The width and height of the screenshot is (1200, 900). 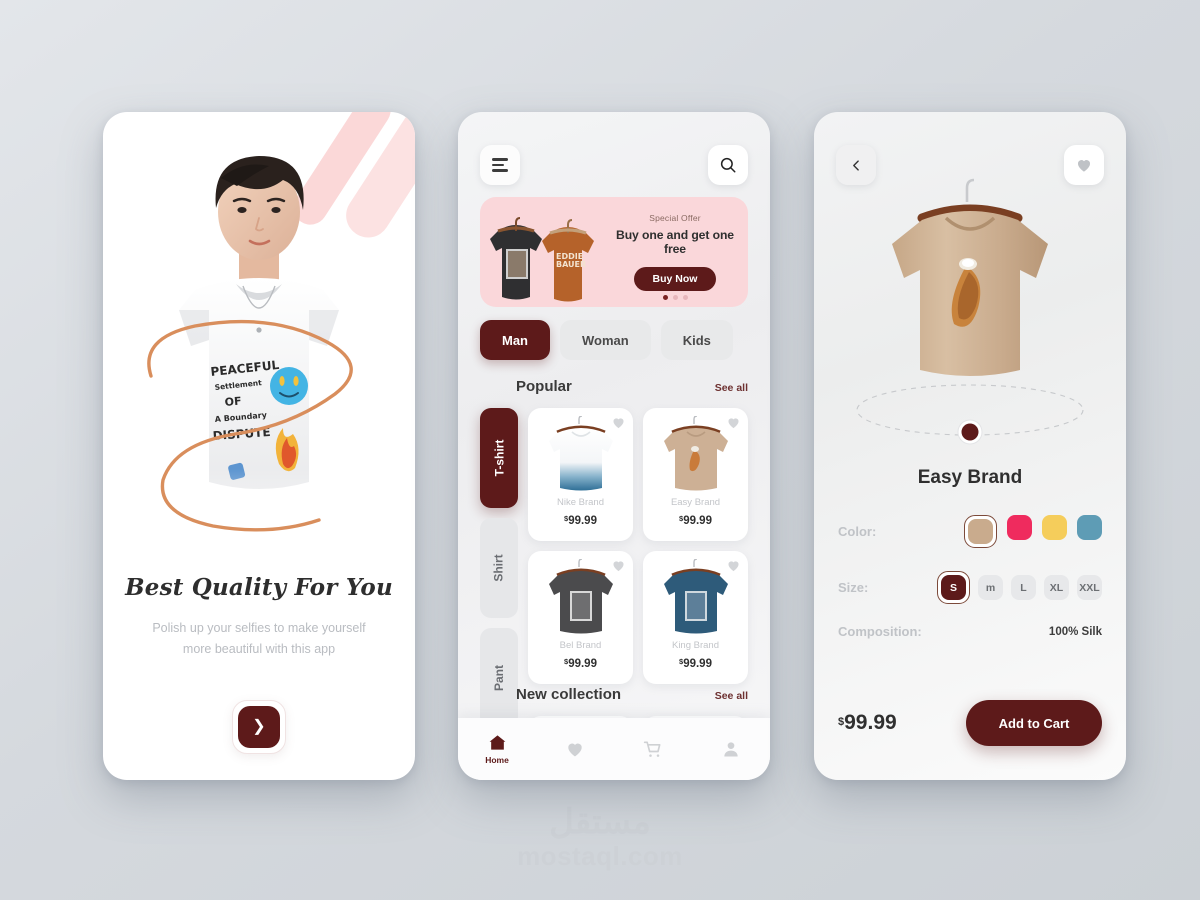 I want to click on side-tab-label: Pant, so click(x=498, y=678).